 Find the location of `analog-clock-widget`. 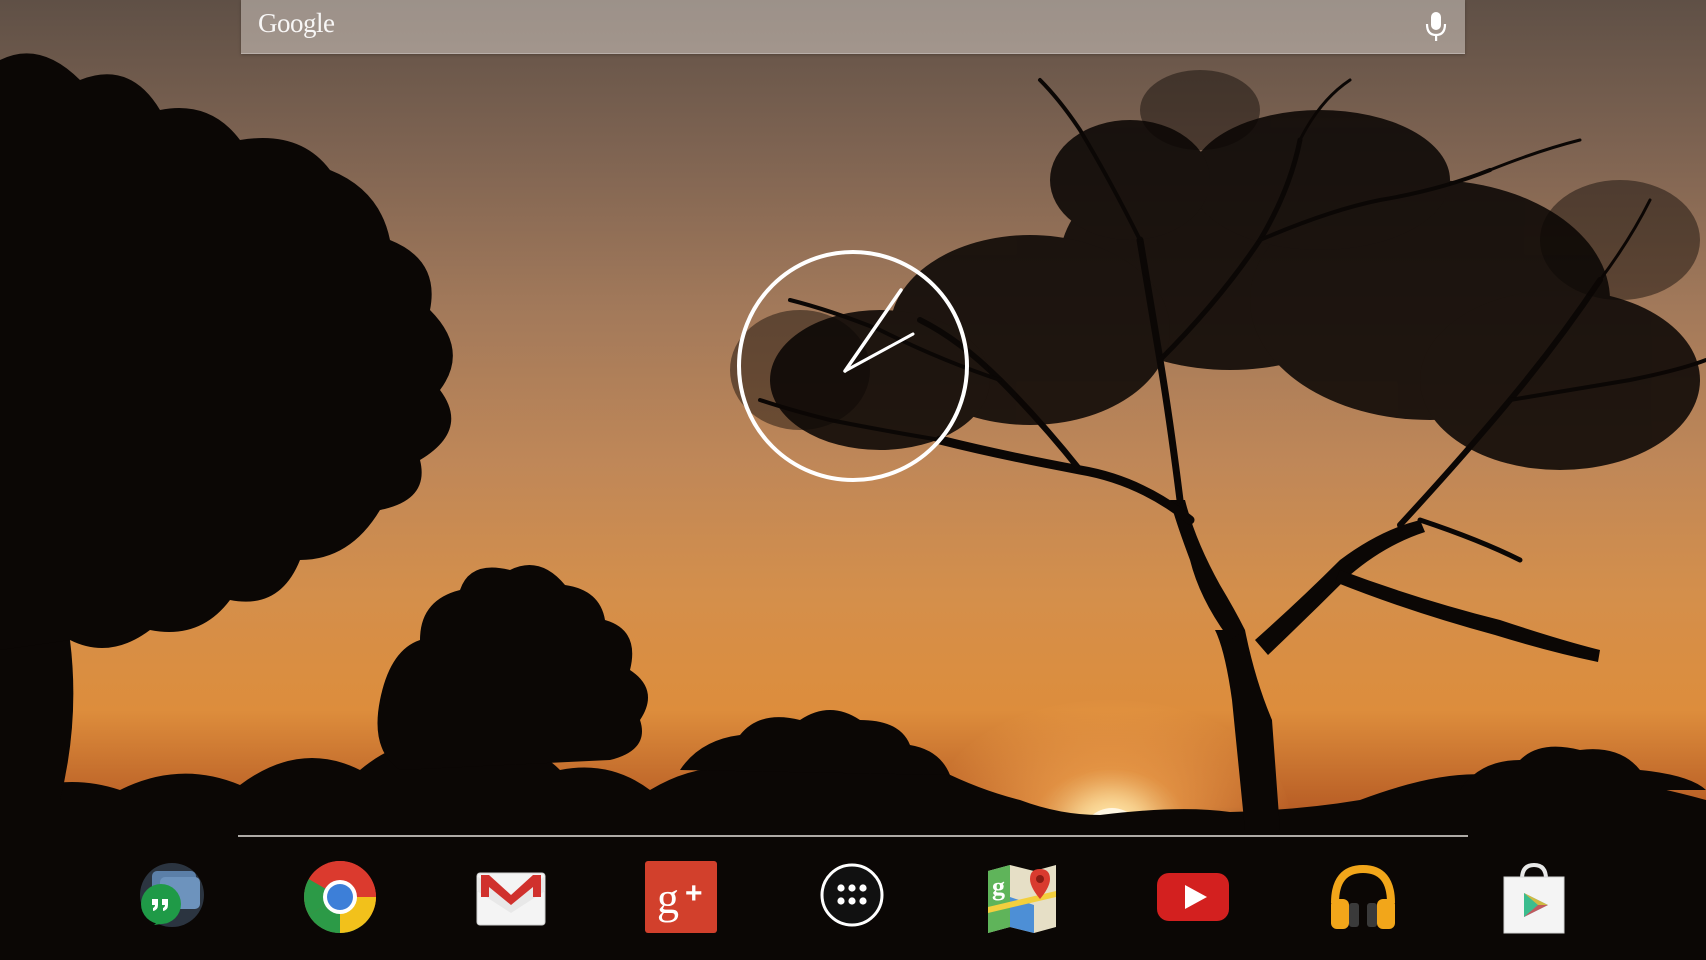

analog-clock-widget is located at coordinates (853, 366).